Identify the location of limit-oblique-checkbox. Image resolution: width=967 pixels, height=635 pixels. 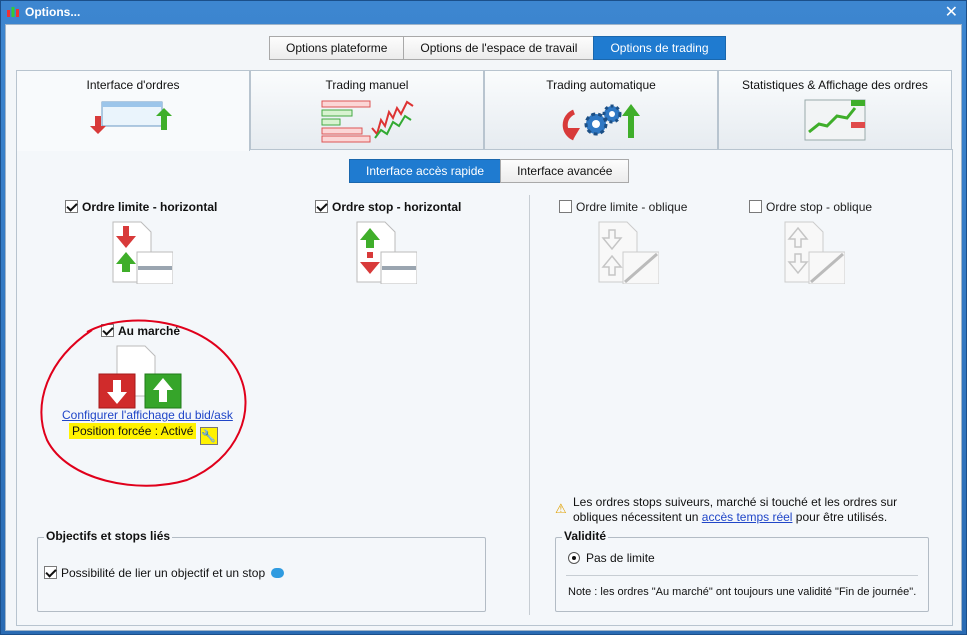
(565, 206).